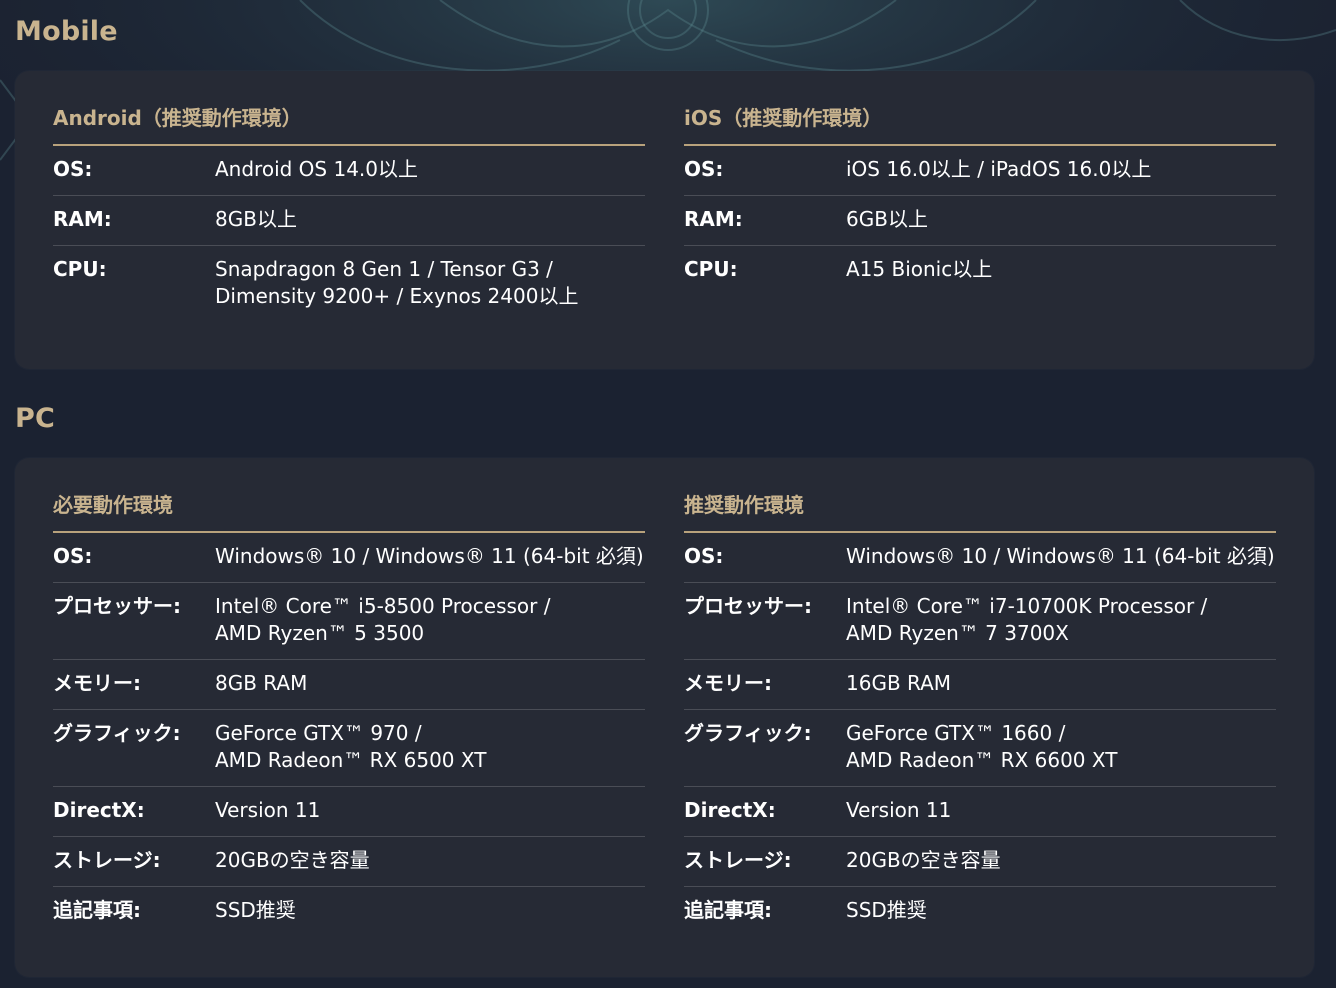 Image resolution: width=1336 pixels, height=988 pixels. I want to click on spec-row-ram: RAM: 8GB以上, so click(349, 221).